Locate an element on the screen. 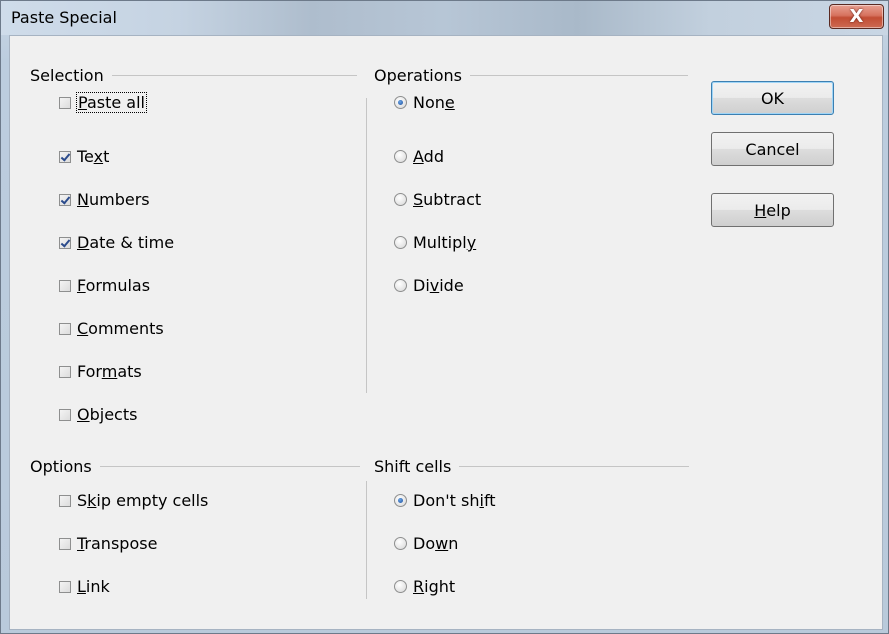  checkbox-comments: Comments is located at coordinates (111, 328).